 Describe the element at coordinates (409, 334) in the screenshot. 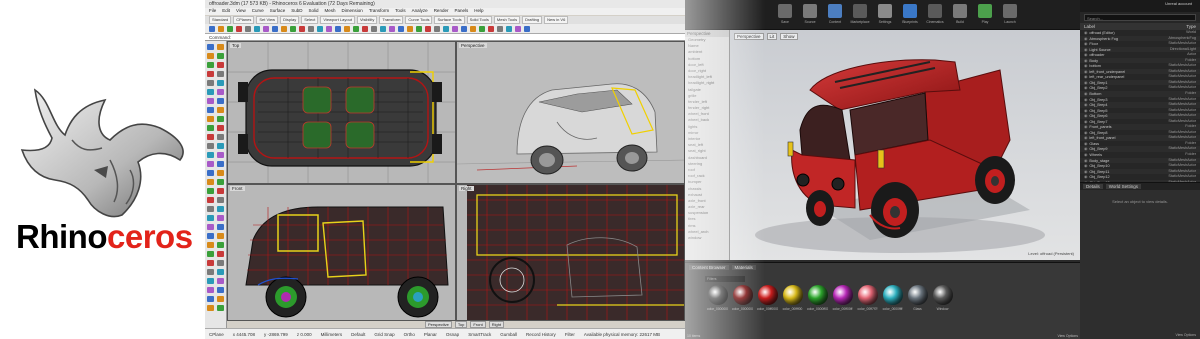

I see `status-item: Ortho` at that location.